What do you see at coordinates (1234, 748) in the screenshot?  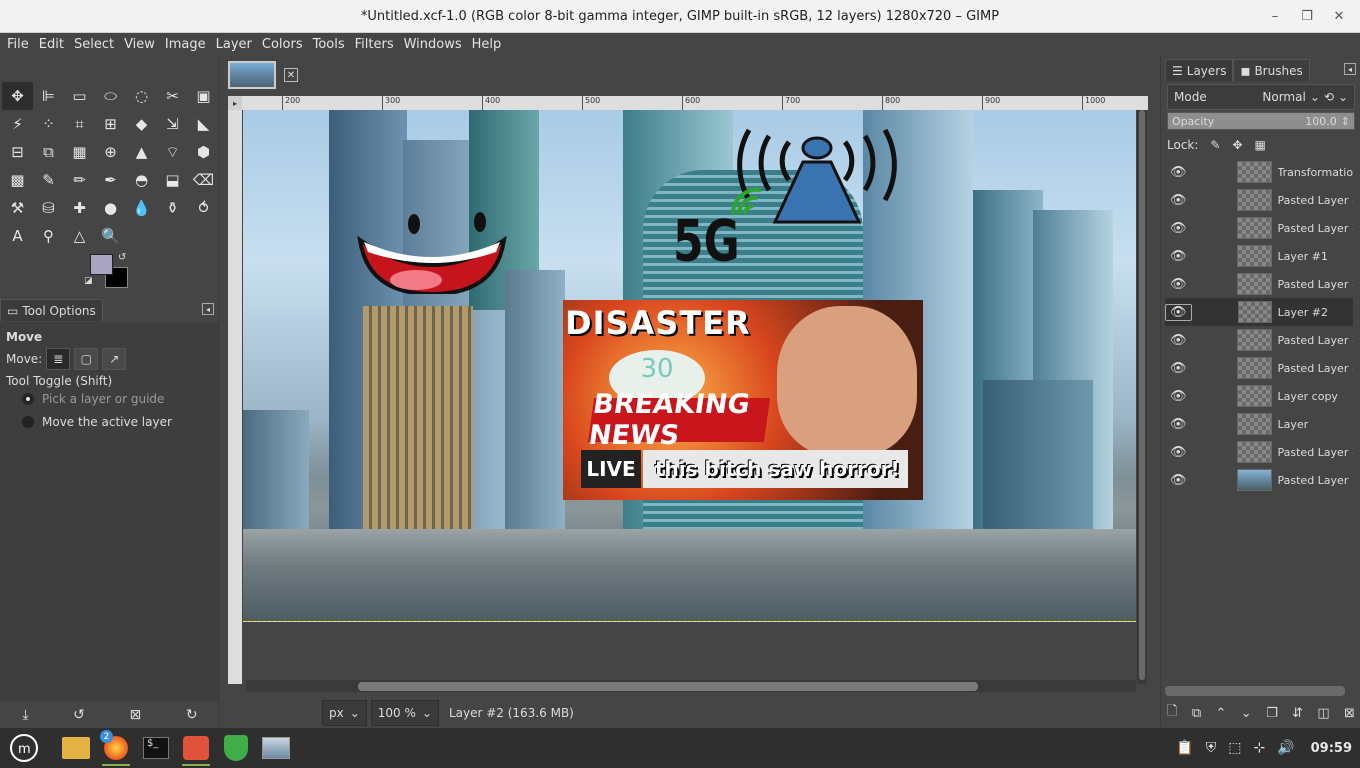 I see `update-icon: ⬚` at bounding box center [1234, 748].